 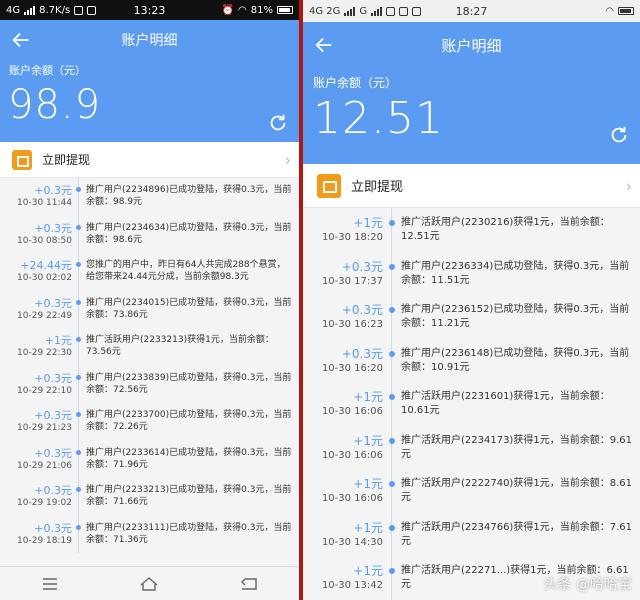 I want to click on network-type: 4G 2G, so click(x=325, y=11).